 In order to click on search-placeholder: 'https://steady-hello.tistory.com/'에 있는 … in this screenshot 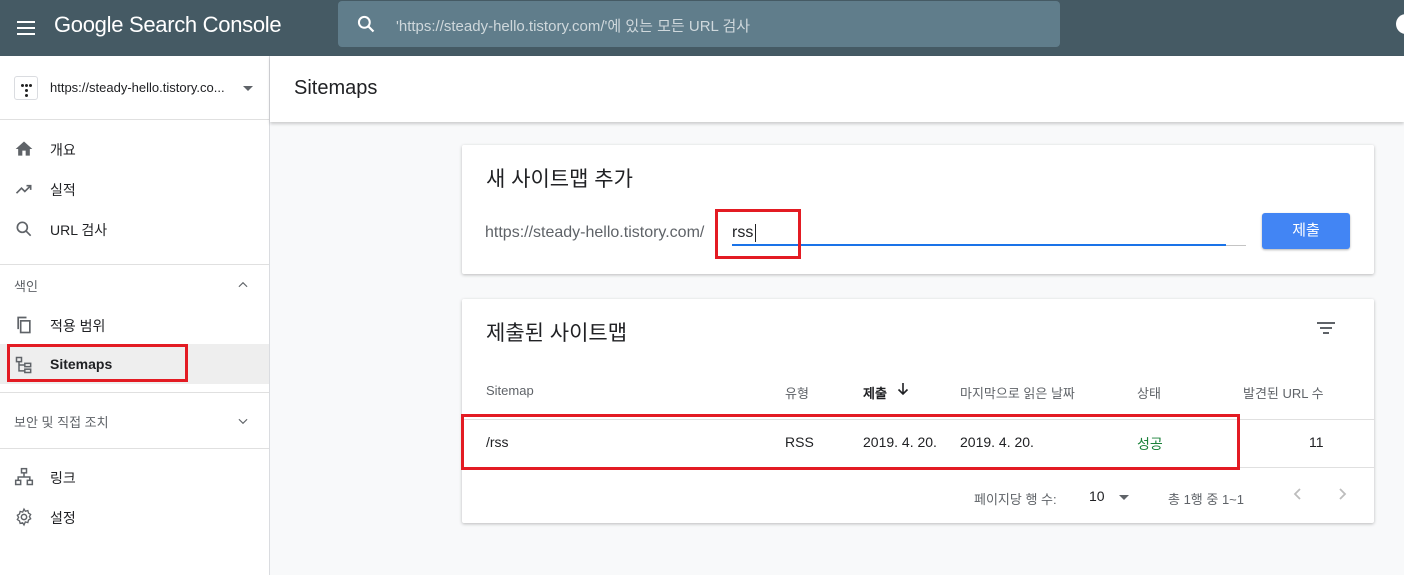, I will do `click(573, 26)`.